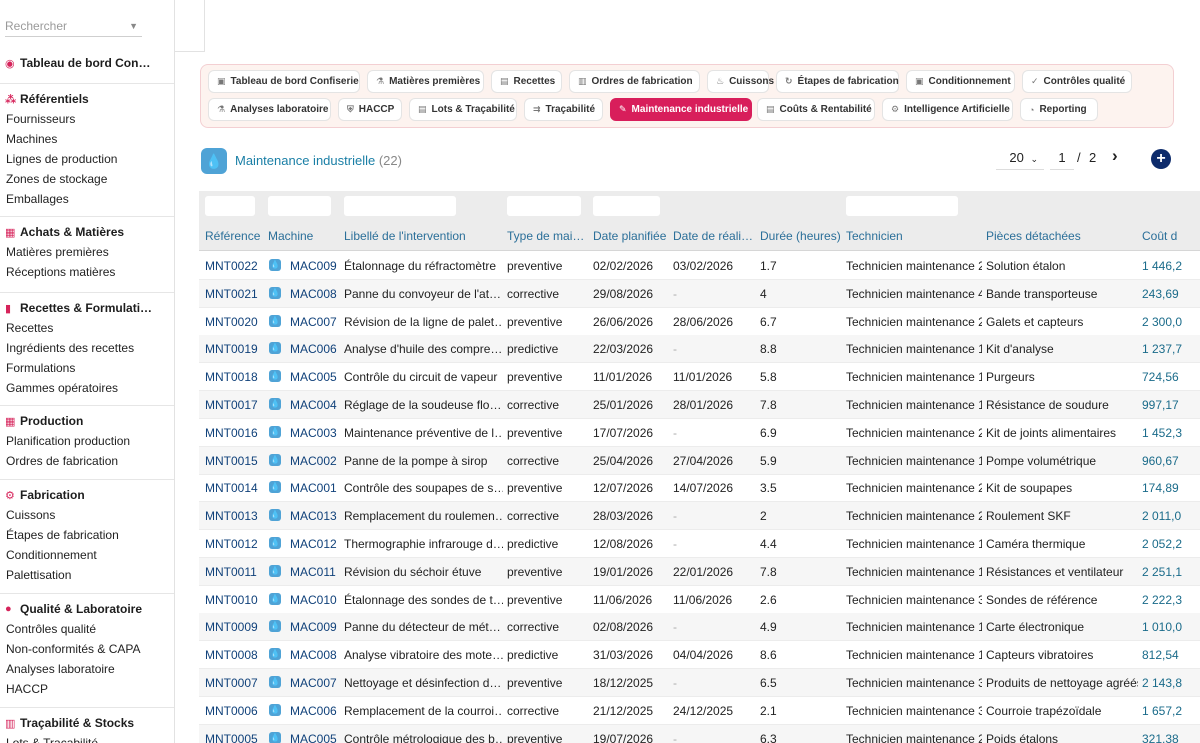 Image resolution: width=1200 pixels, height=743 pixels. I want to click on sidebar-item-lignes-de-production: Lignes de production, so click(87, 159).